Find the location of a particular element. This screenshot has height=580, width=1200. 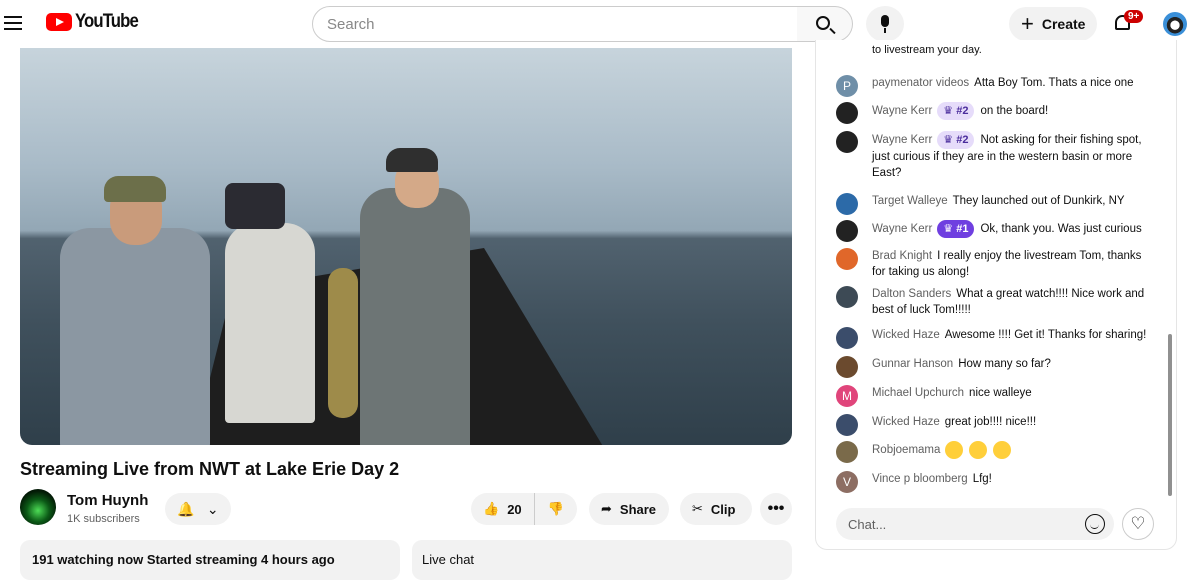

subscribe-notification-button: 🔔 ⌄ is located at coordinates (198, 509).